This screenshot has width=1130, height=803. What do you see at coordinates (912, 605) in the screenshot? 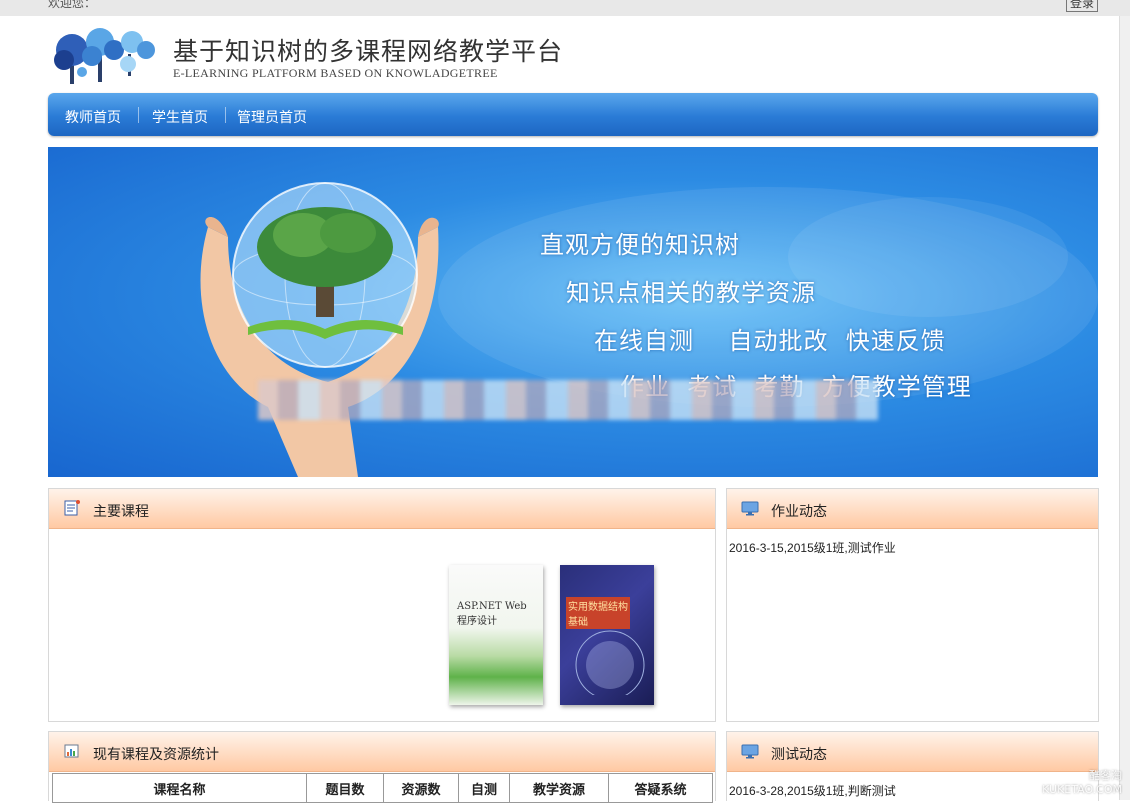
I see `homework-panel: 作业动态 2016-3-15,2015级1班,测试作业` at bounding box center [912, 605].